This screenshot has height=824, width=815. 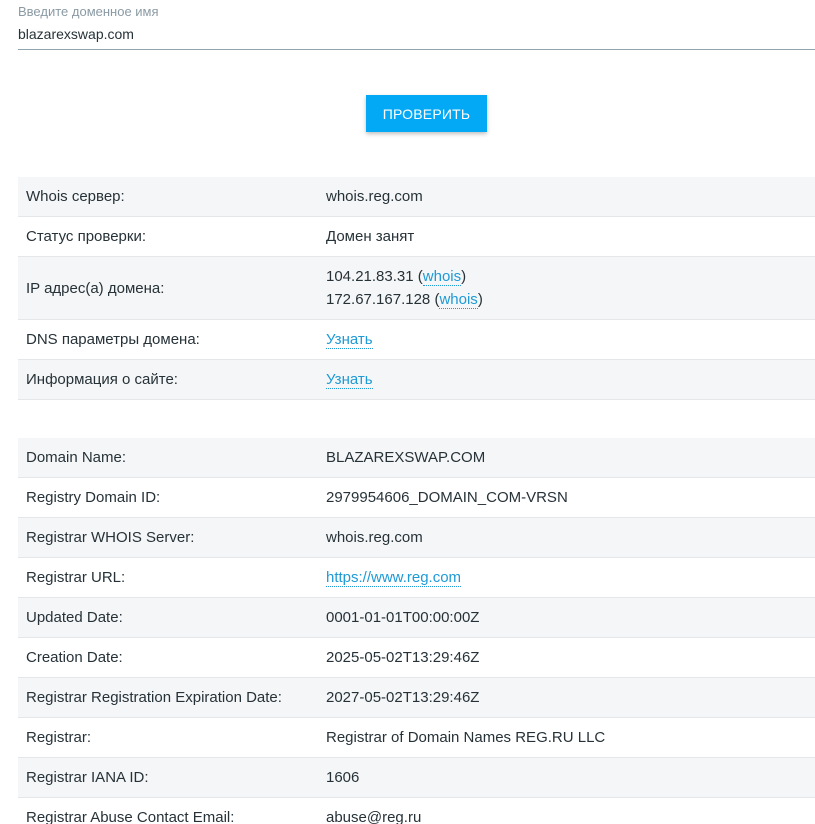 I want to click on check-status-label: Статус проверки:, so click(x=168, y=236).